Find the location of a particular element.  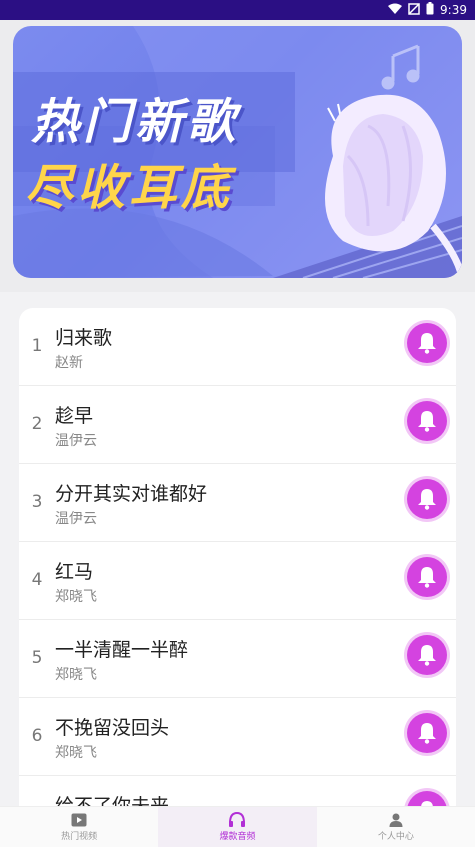

song-rank: 3 is located at coordinates (37, 502).